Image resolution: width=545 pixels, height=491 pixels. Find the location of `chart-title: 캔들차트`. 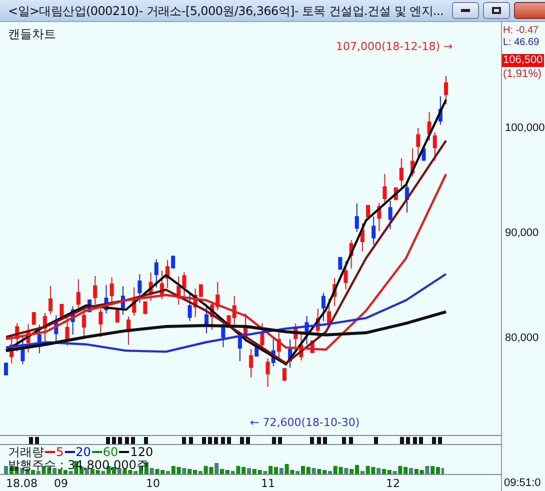

chart-title: 캔들차트 is located at coordinates (32, 34).